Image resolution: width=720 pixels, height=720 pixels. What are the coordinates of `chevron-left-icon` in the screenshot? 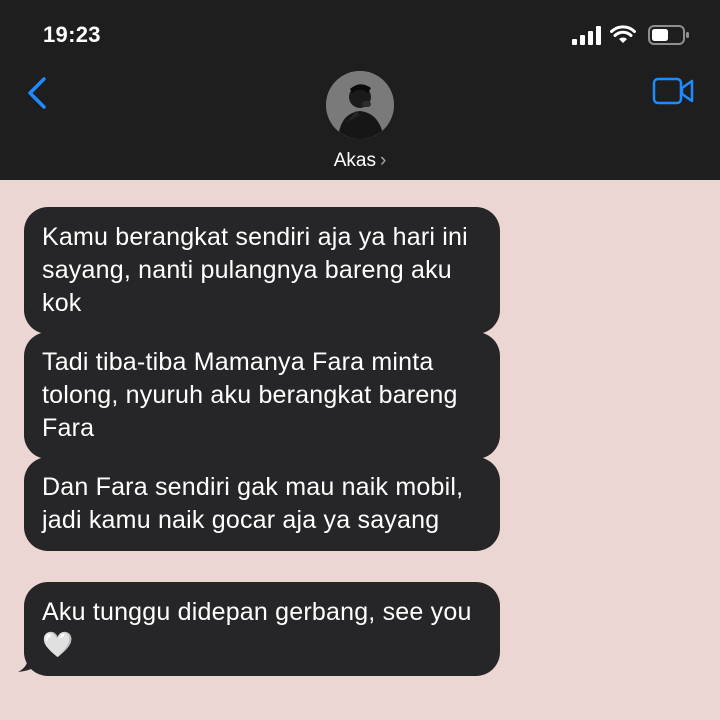 It's located at (37, 93).